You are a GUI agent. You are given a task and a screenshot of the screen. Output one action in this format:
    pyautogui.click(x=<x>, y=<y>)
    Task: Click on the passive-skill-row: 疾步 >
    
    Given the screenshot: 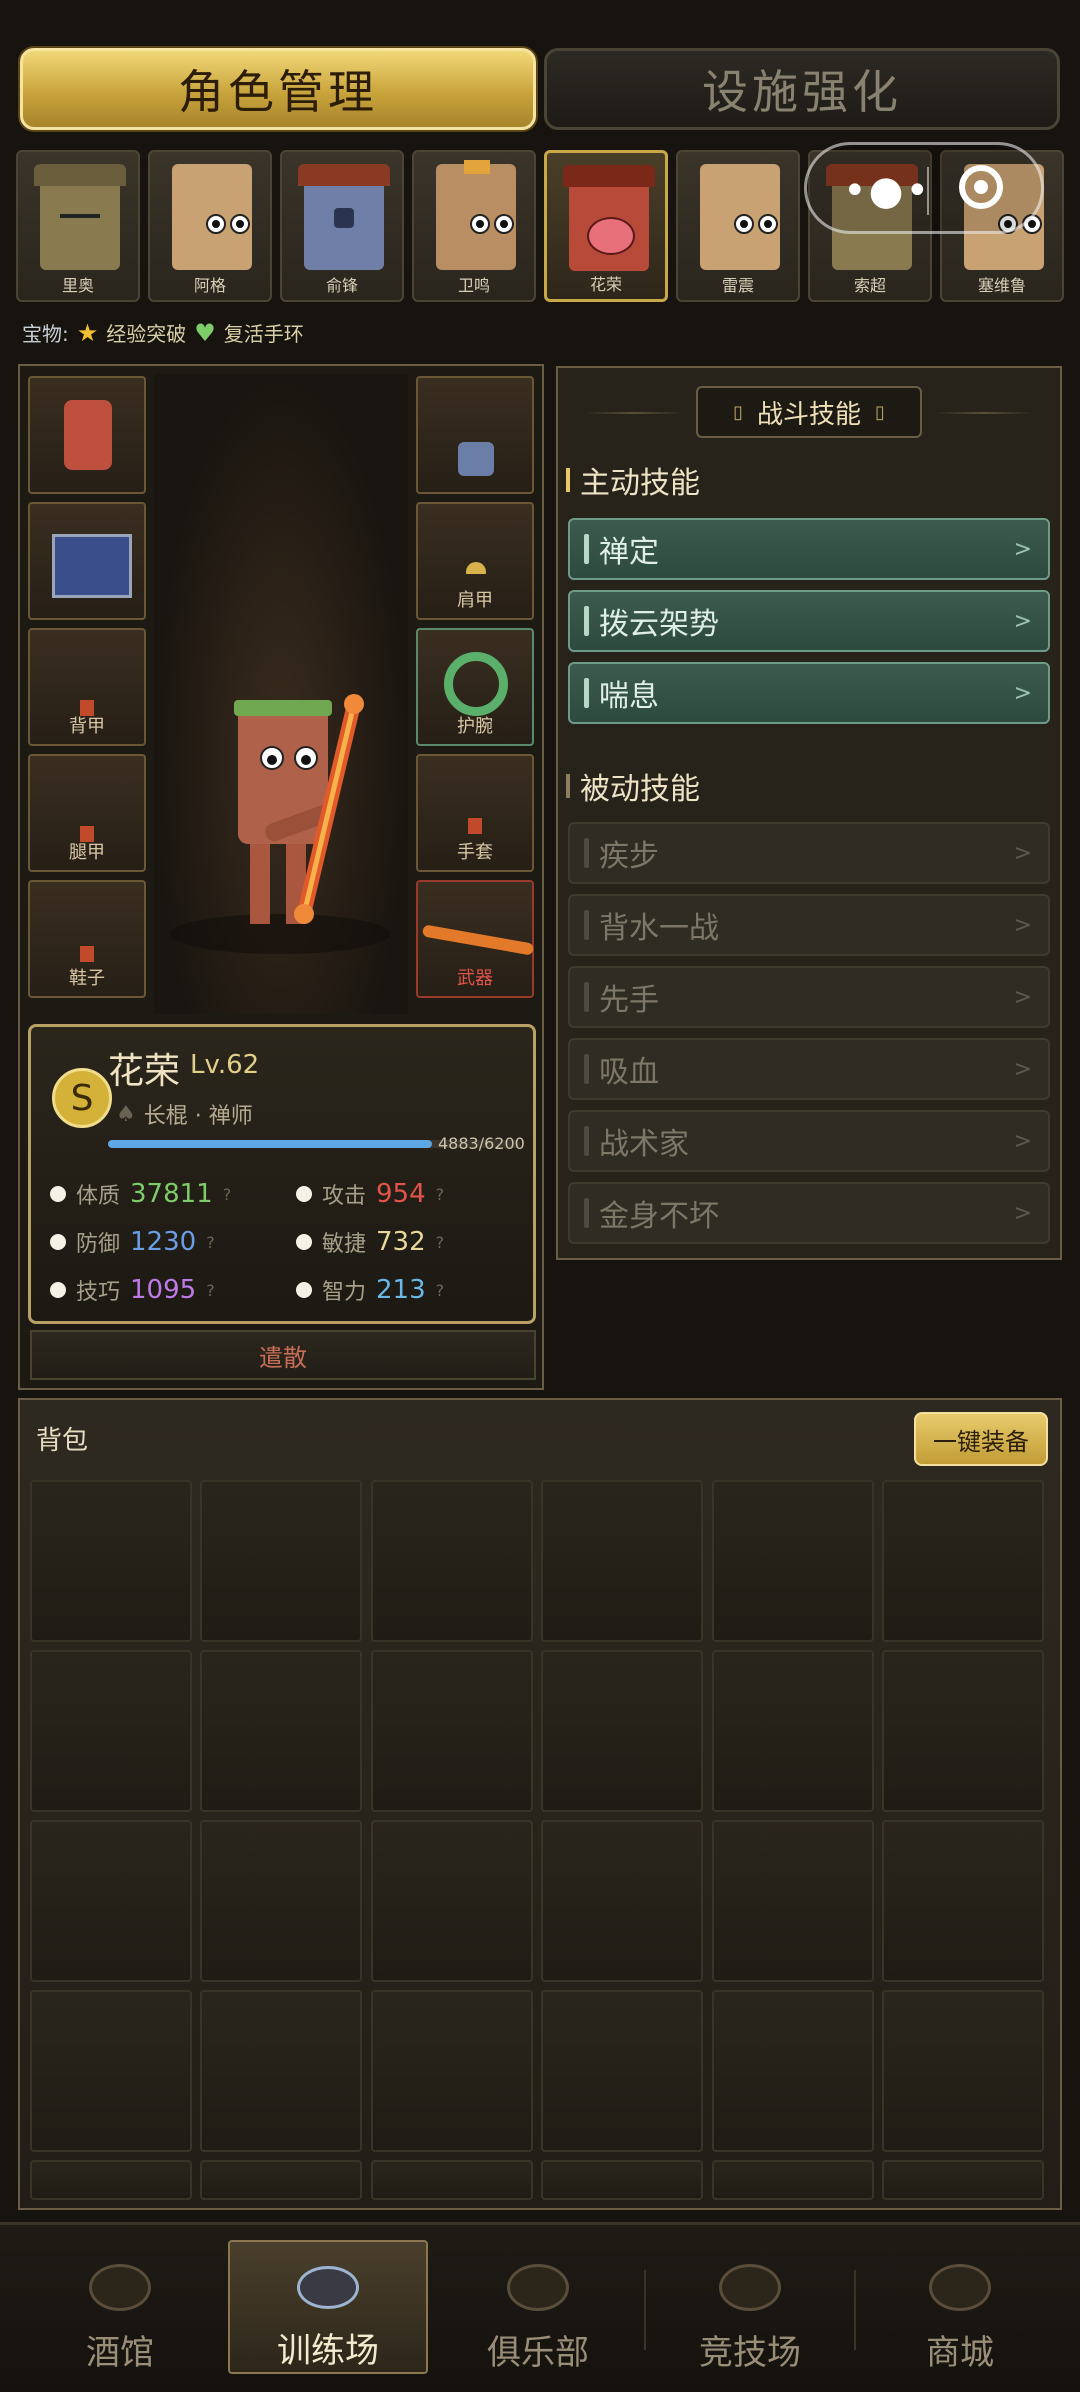 What is the action you would take?
    pyautogui.click(x=809, y=853)
    